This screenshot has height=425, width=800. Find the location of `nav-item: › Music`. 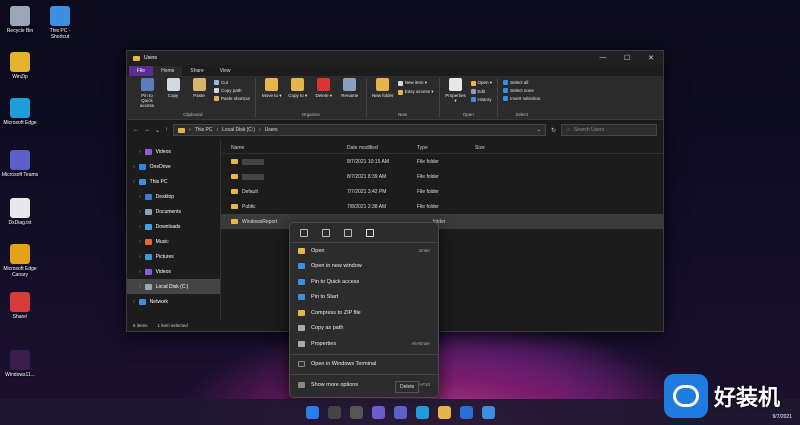

nav-item: › Music is located at coordinates (173, 241).